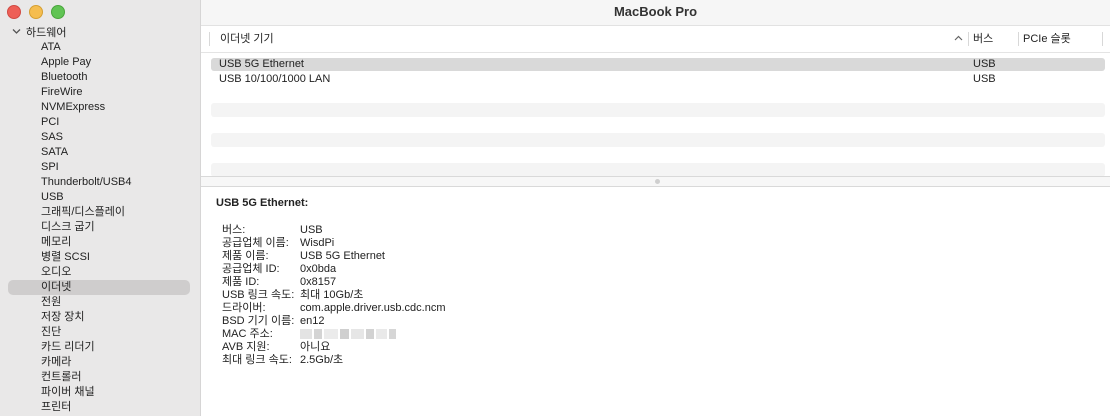  Describe the element at coordinates (58, 12) in the screenshot. I see `zoom-window-button` at that location.